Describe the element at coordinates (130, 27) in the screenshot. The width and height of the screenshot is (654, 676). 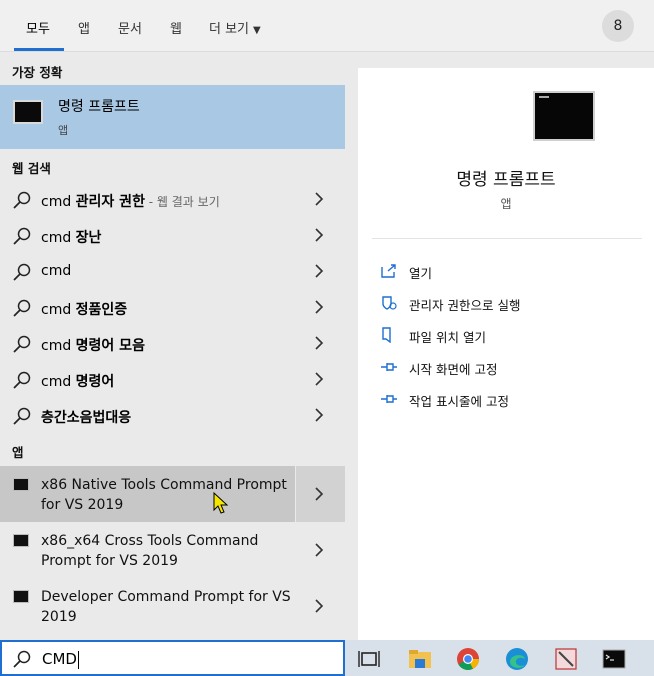
I see `tab-documents: 문서` at that location.